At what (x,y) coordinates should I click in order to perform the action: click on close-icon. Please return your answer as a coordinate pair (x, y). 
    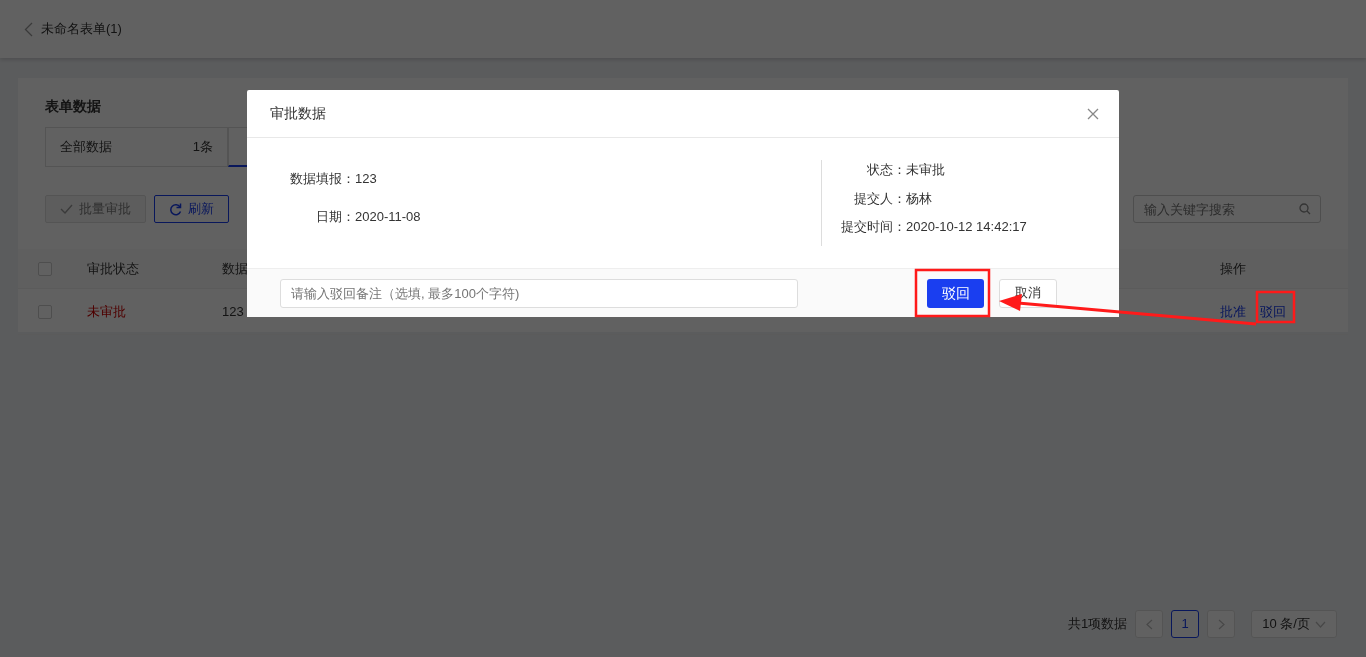
    Looking at the image, I should click on (1093, 113).